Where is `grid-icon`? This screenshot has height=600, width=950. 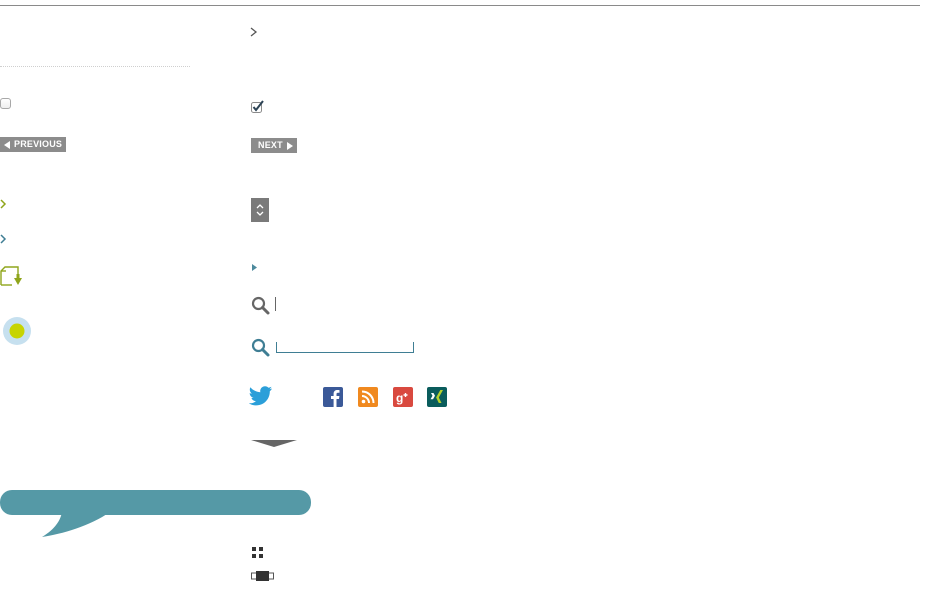 grid-icon is located at coordinates (258, 553).